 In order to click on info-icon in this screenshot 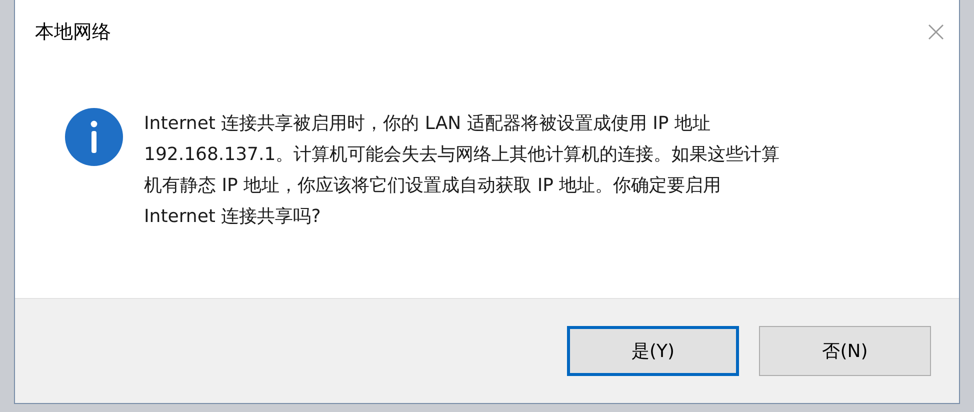, I will do `click(94, 137)`.